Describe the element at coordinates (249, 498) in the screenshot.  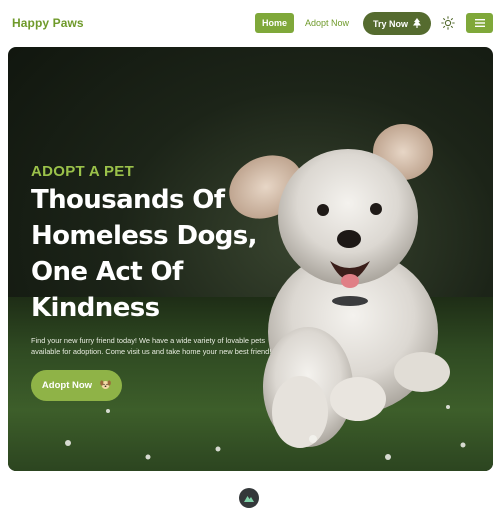
I see `mountain-logo-icon` at that location.